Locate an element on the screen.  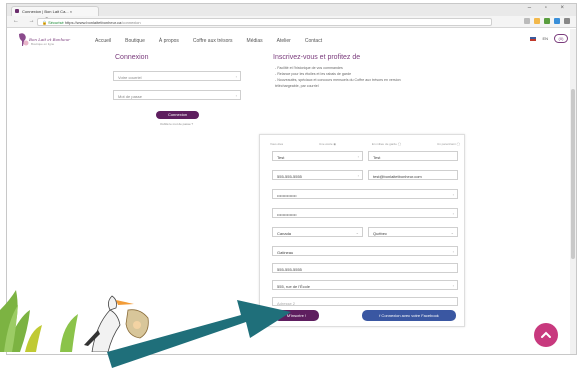
favicon-icon is located at coordinates (17, 11).